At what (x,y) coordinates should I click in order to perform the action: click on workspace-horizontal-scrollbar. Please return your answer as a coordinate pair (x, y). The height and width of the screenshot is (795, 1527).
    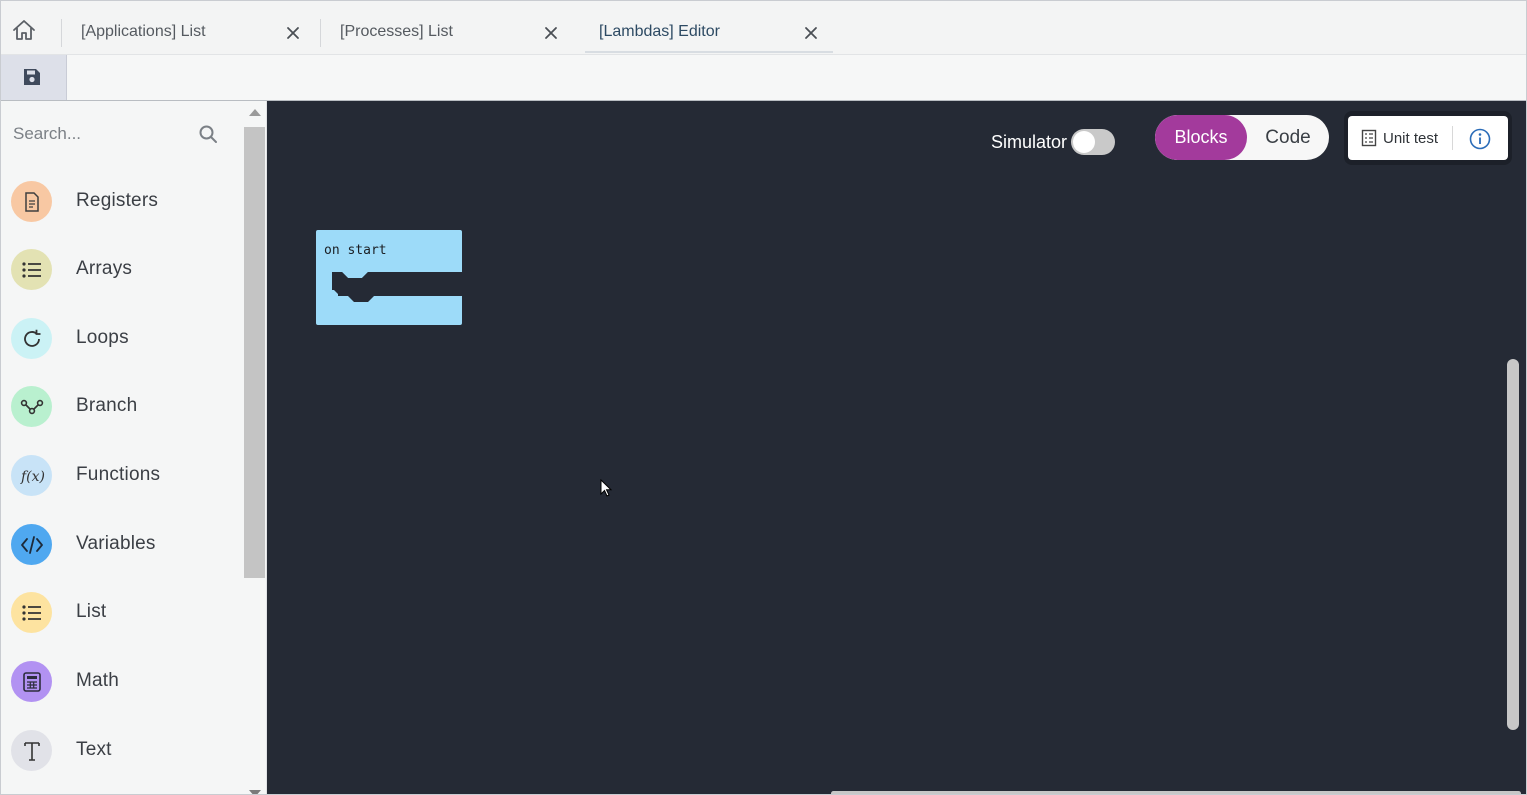
    Looking at the image, I should click on (1176, 792).